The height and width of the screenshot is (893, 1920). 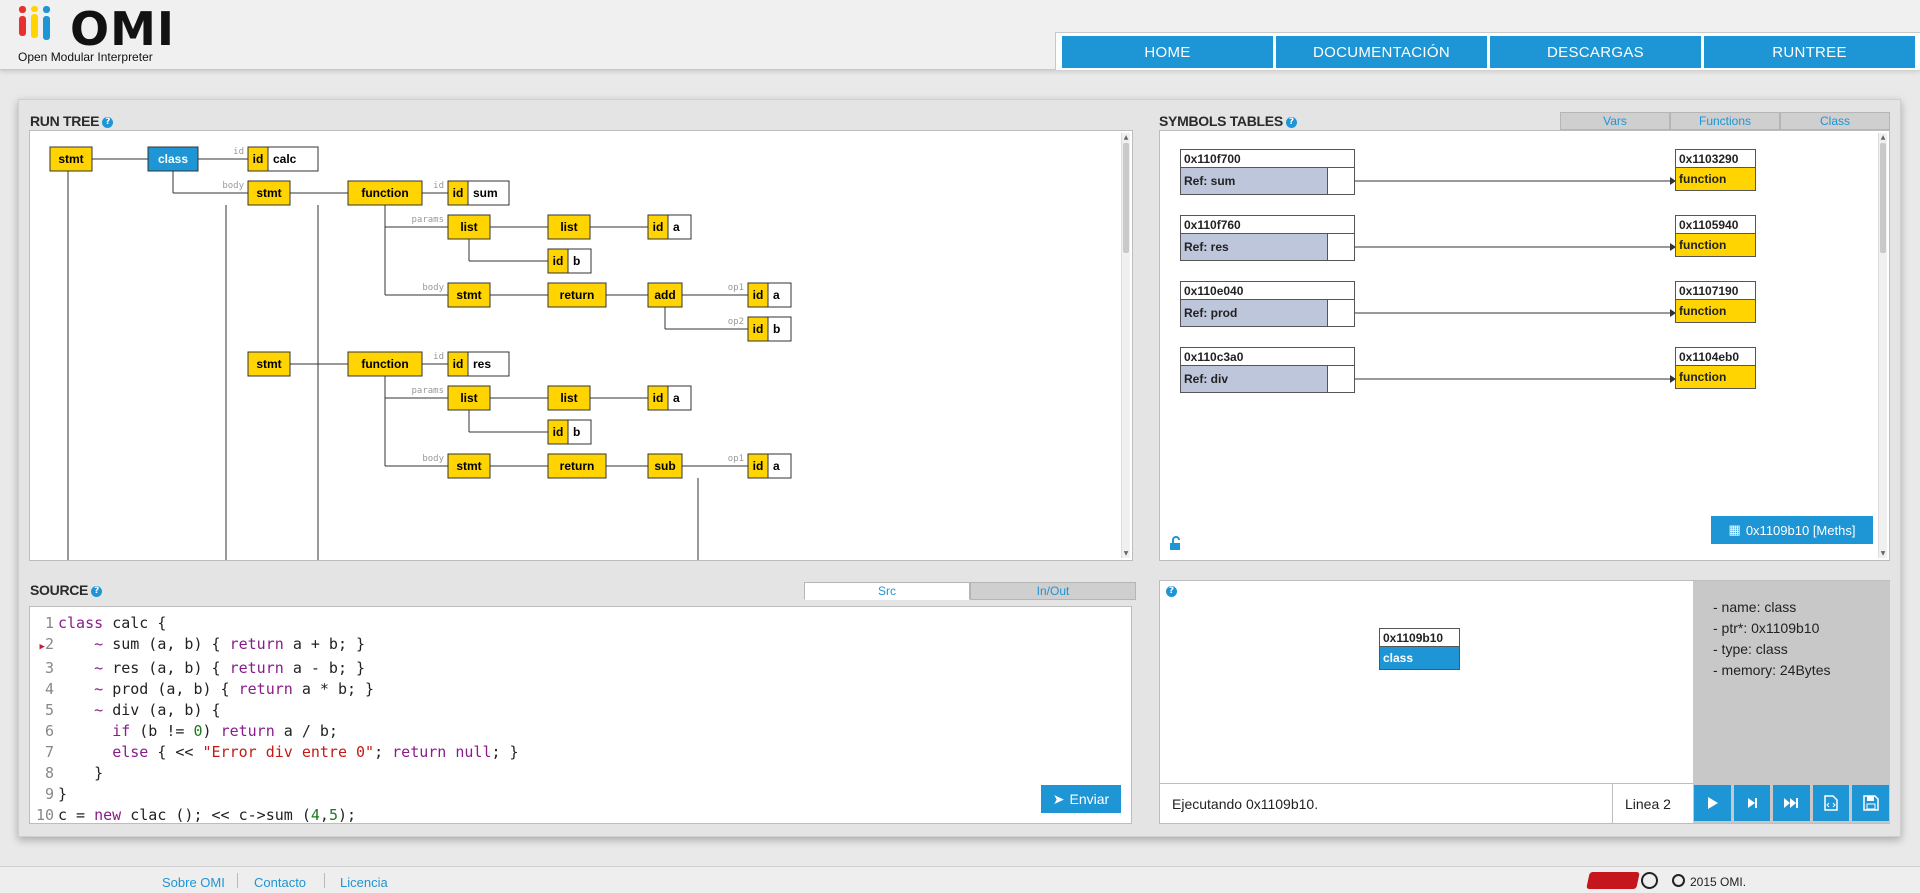 I want to click on symbol-ref-box: 0x110e040 Ref: prod, so click(x=1267, y=304).